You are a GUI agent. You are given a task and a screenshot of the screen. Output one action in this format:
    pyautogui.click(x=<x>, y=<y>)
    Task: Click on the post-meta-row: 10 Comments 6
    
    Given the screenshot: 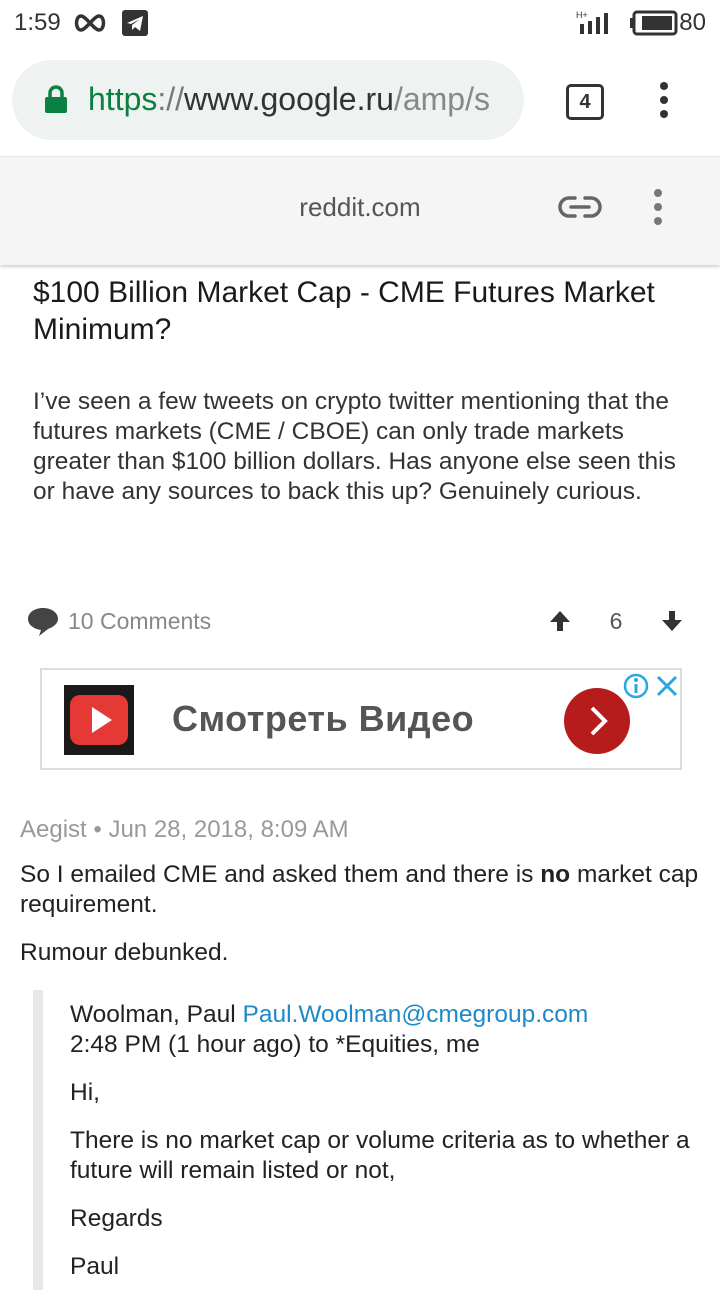 What is the action you would take?
    pyautogui.click(x=360, y=621)
    